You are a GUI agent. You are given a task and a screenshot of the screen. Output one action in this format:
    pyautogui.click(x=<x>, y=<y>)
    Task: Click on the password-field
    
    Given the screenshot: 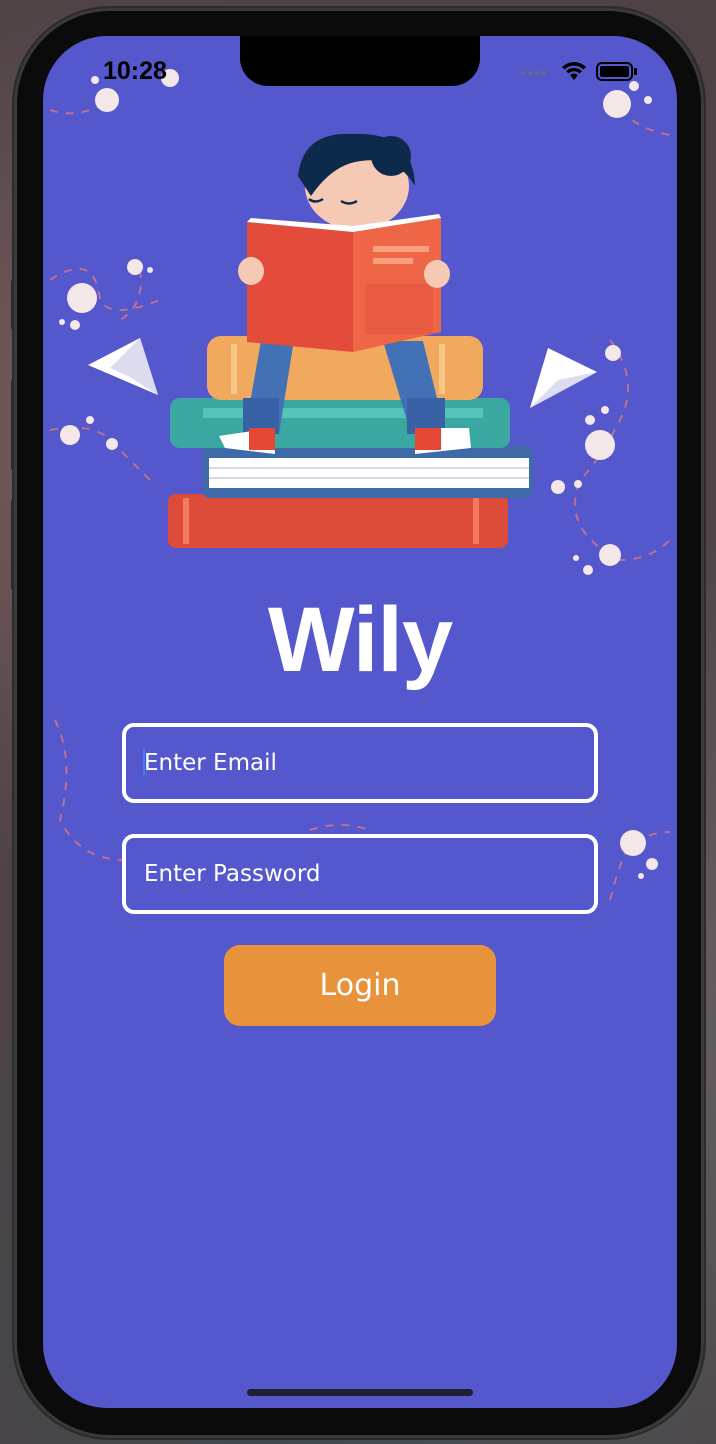 What is the action you would take?
    pyautogui.click(x=360, y=874)
    